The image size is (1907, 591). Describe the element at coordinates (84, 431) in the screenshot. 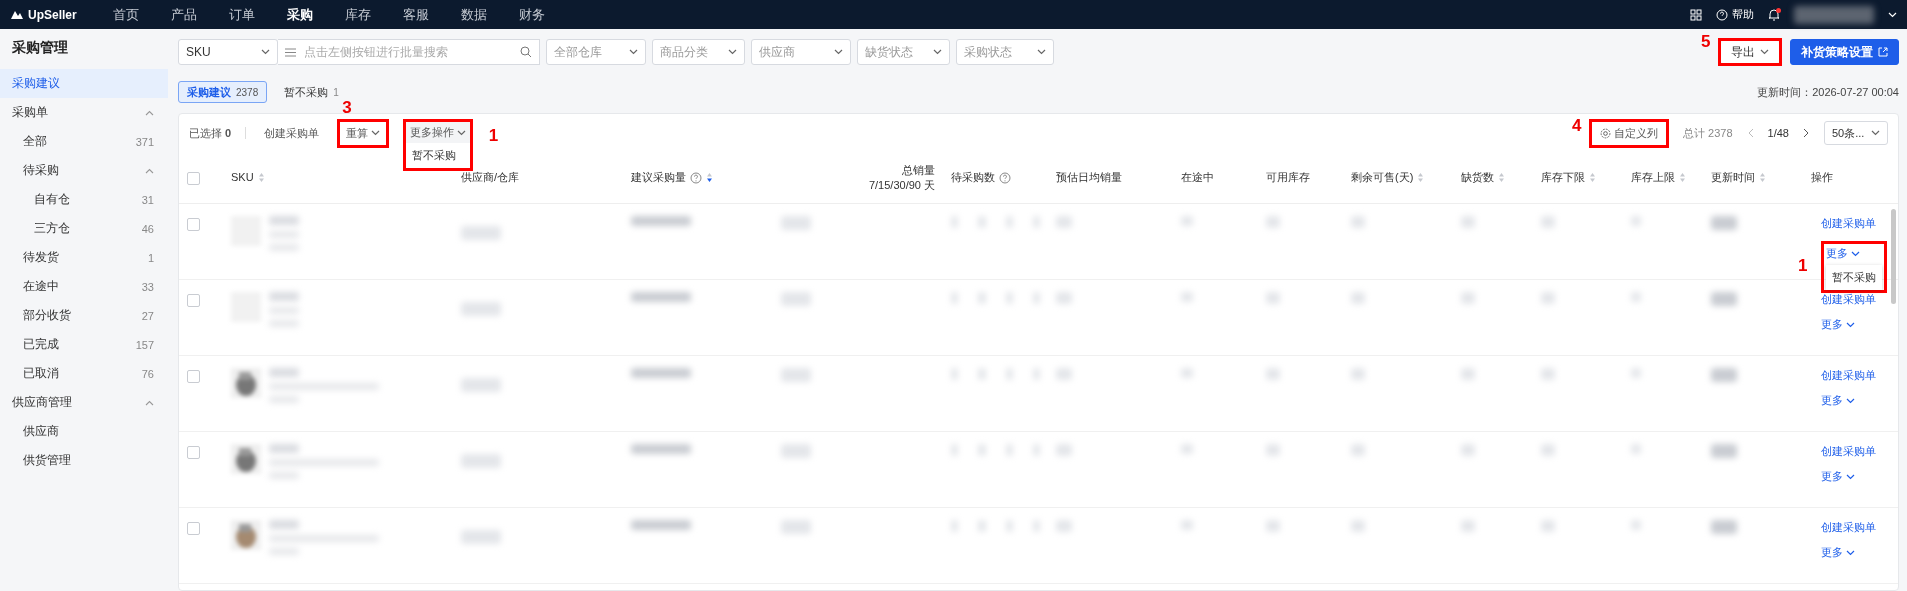

I see `sidebar-item: 供应商` at that location.